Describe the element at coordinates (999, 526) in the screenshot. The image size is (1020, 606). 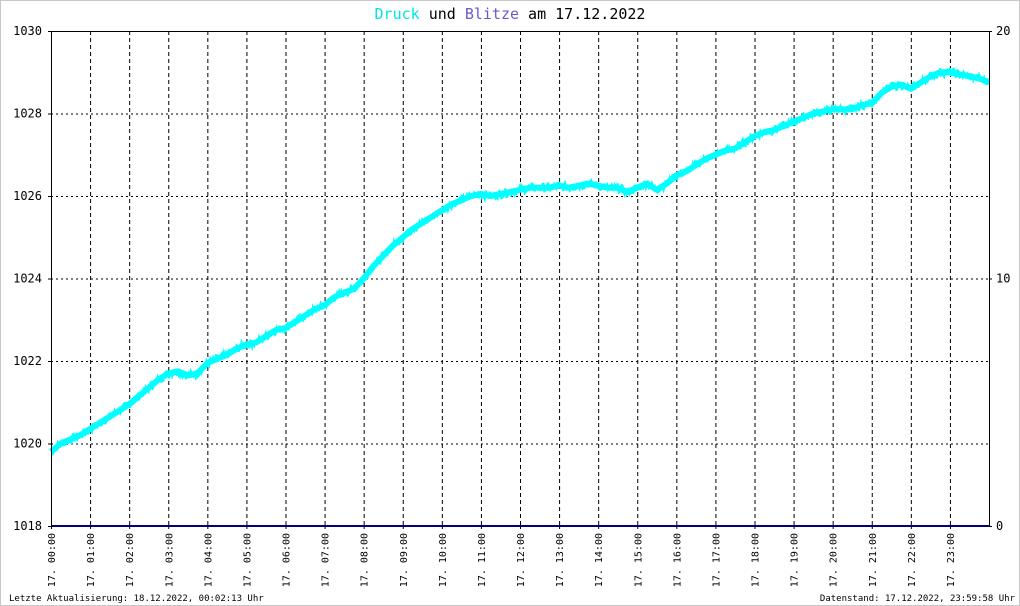
I see `y-right-tick-label: 0` at that location.